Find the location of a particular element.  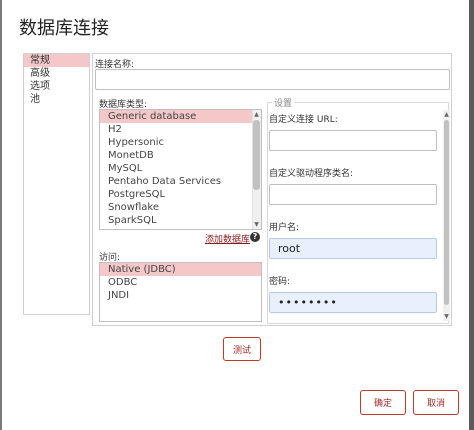

dialog-title: 数据库连接 is located at coordinates (64, 28).